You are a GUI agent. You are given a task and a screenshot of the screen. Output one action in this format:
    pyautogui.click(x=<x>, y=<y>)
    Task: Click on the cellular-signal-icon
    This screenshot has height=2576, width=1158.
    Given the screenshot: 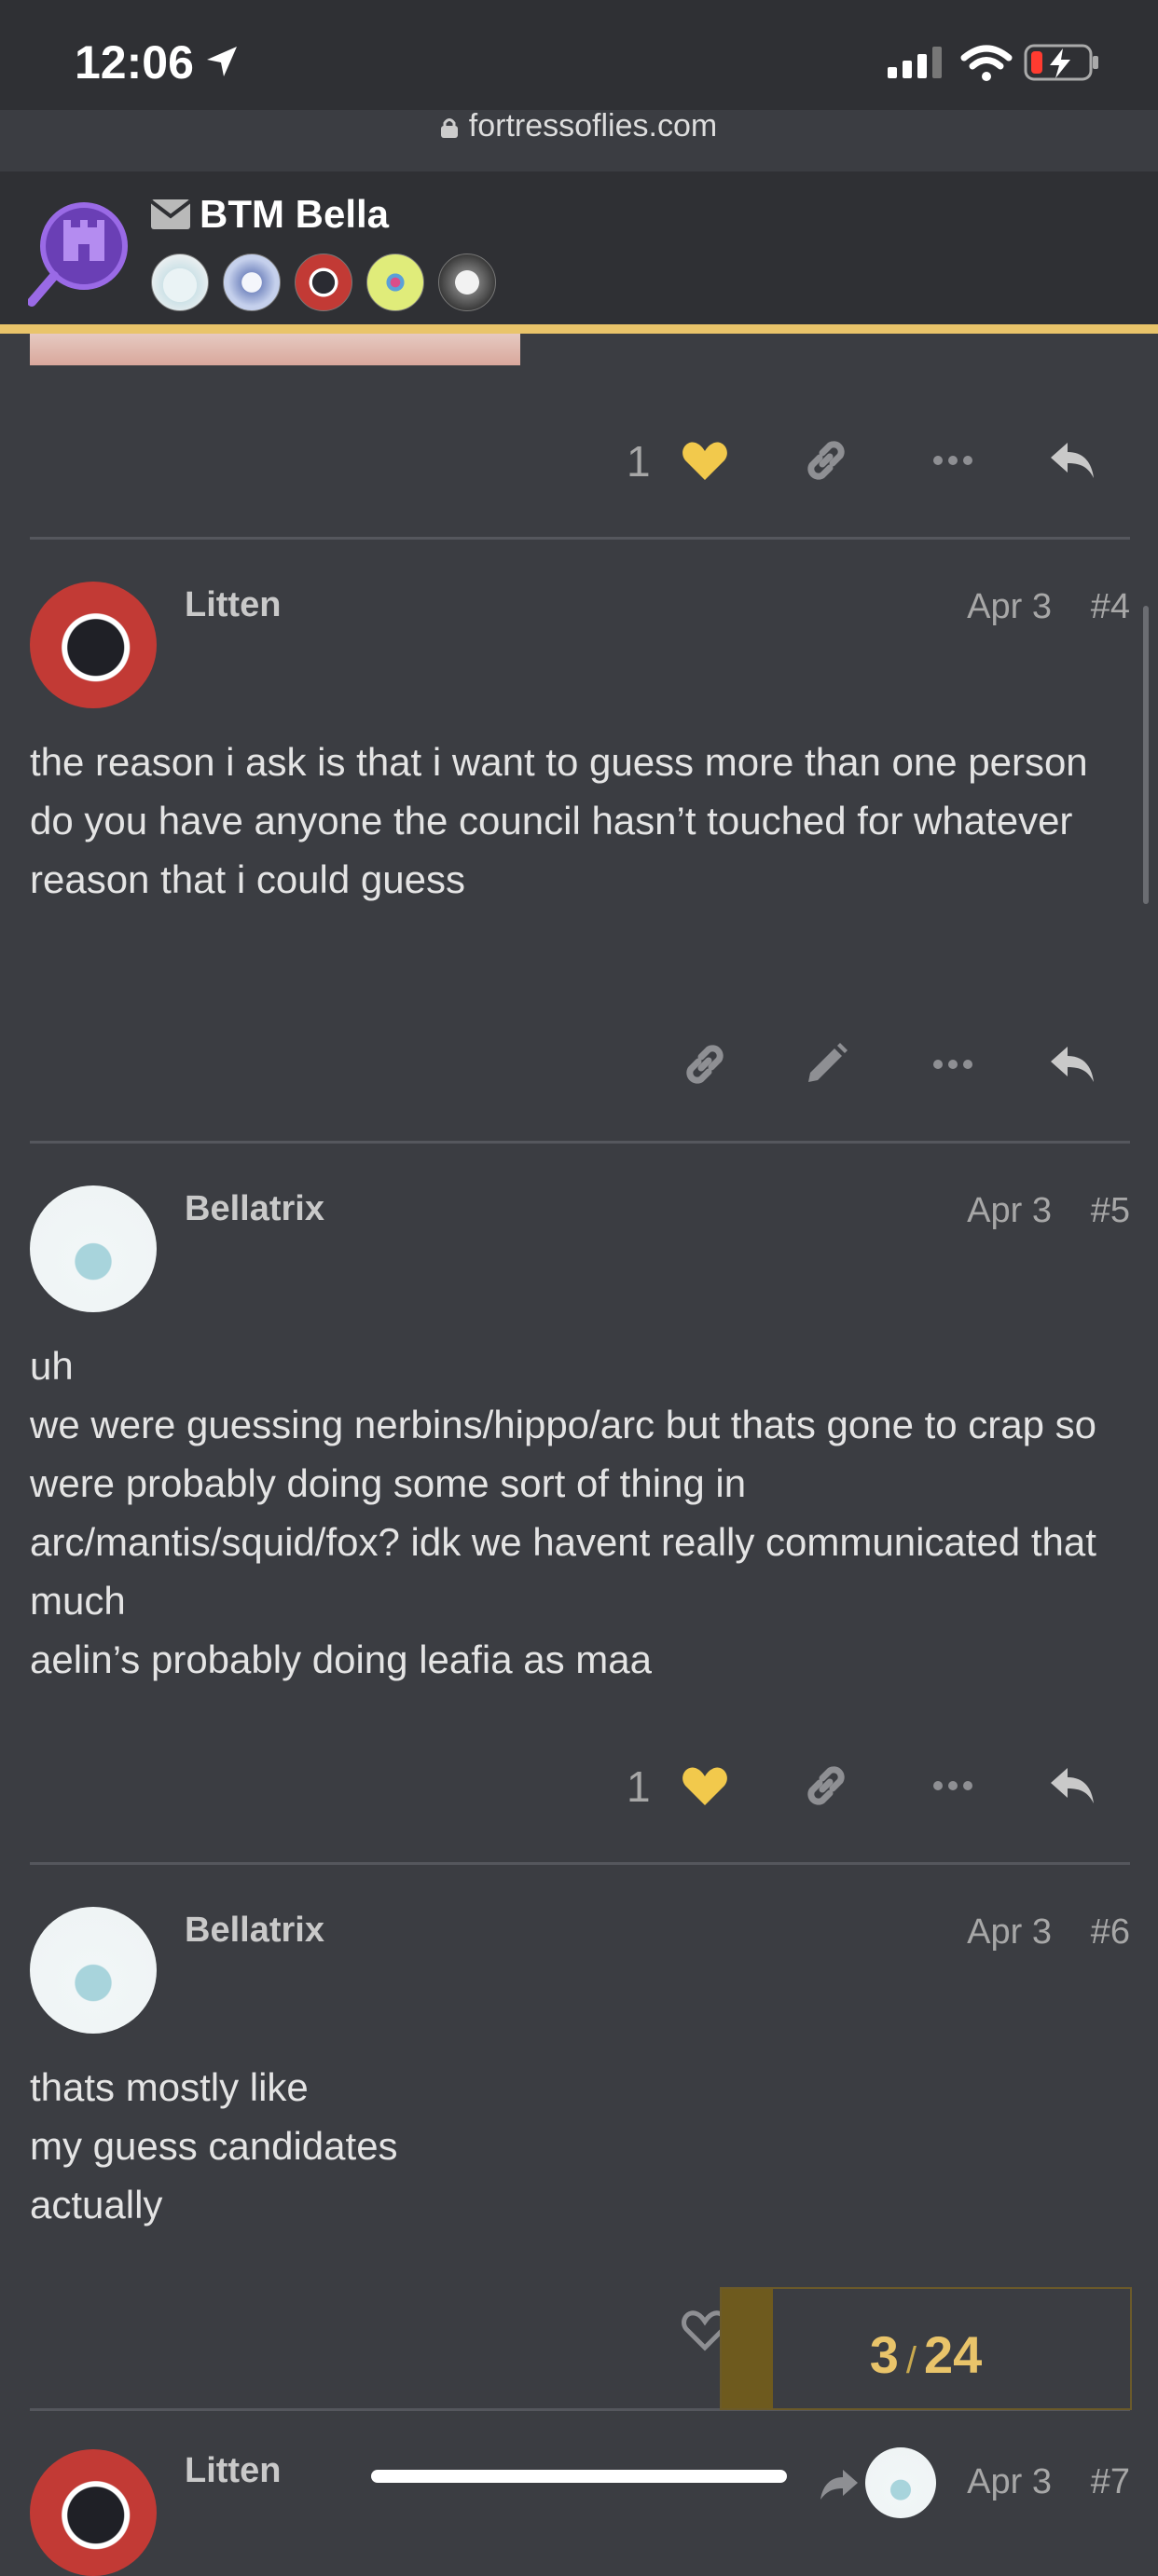 What is the action you would take?
    pyautogui.click(x=915, y=62)
    